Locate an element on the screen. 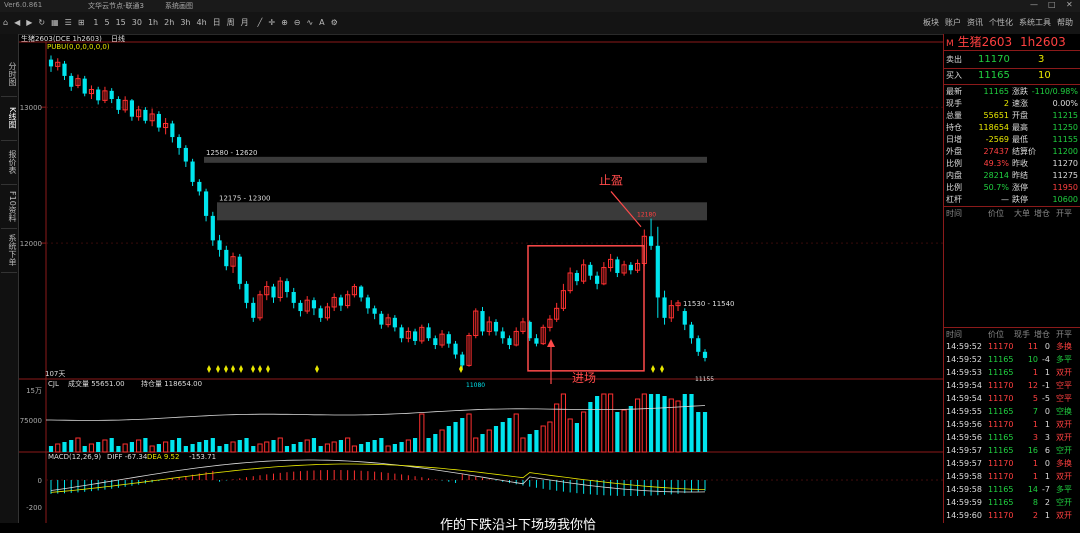  zoom-in-icon: ⊕ is located at coordinates (284, 23).